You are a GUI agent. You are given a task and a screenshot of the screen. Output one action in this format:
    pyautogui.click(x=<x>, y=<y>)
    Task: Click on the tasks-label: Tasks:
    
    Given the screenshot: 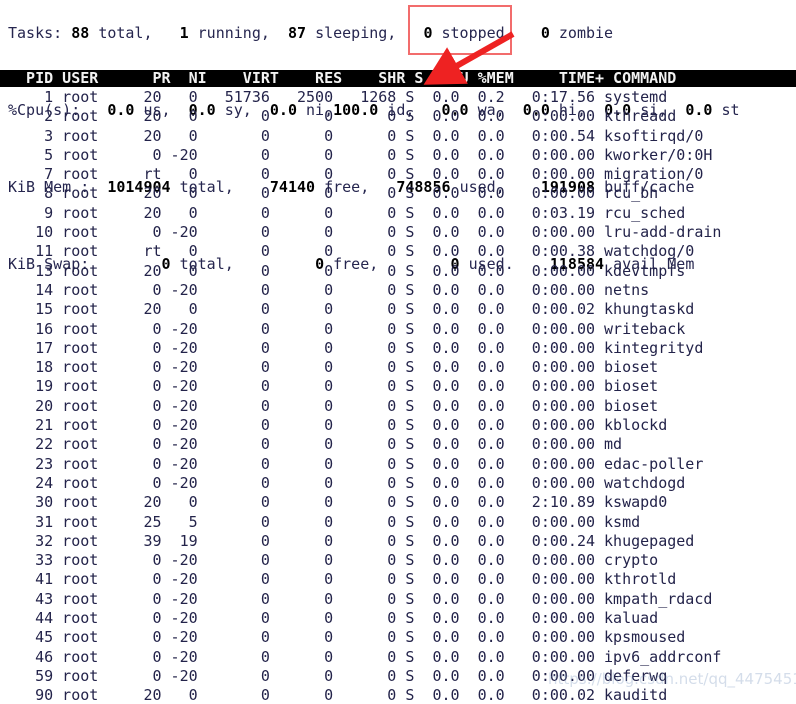 What is the action you would take?
    pyautogui.click(x=35, y=32)
    